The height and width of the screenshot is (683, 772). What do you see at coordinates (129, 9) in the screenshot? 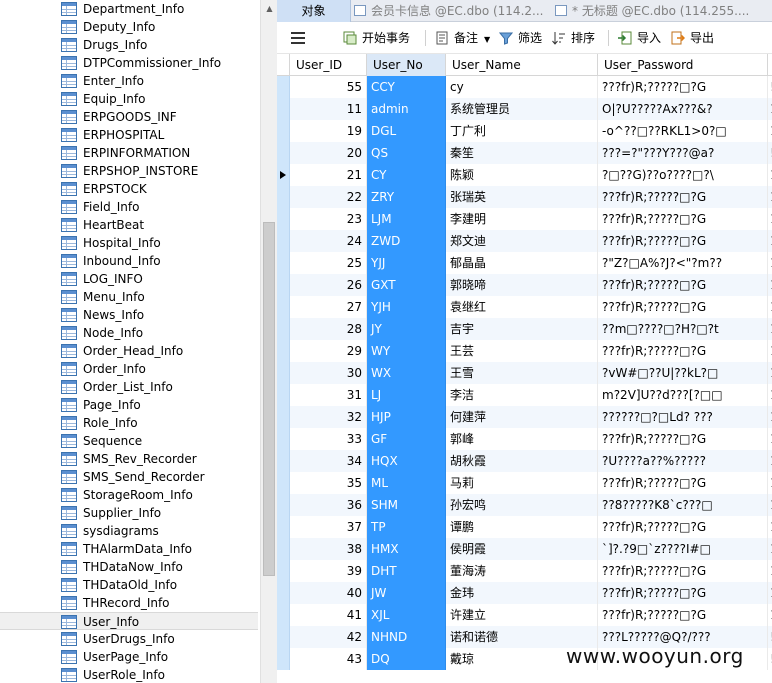
I see `tree-item-table: Department_Info` at bounding box center [129, 9].